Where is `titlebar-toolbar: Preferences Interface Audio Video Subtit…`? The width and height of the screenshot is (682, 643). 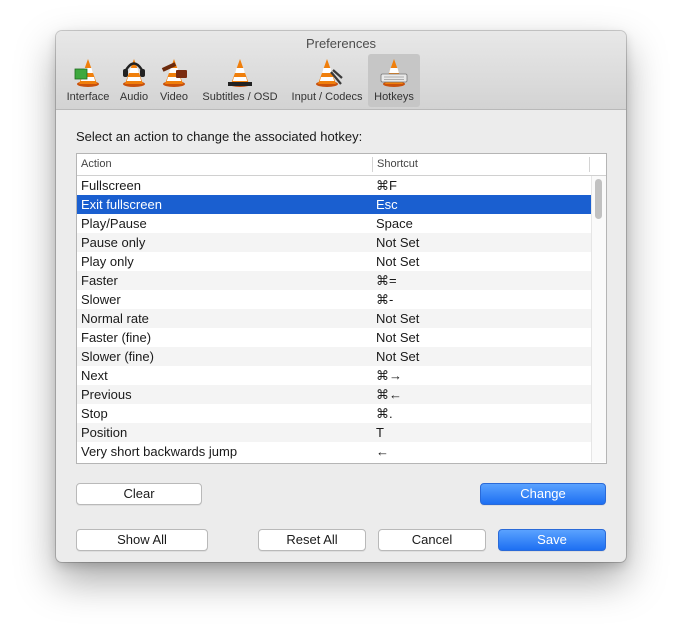 titlebar-toolbar: Preferences Interface Audio Video Subtit… is located at coordinates (341, 70).